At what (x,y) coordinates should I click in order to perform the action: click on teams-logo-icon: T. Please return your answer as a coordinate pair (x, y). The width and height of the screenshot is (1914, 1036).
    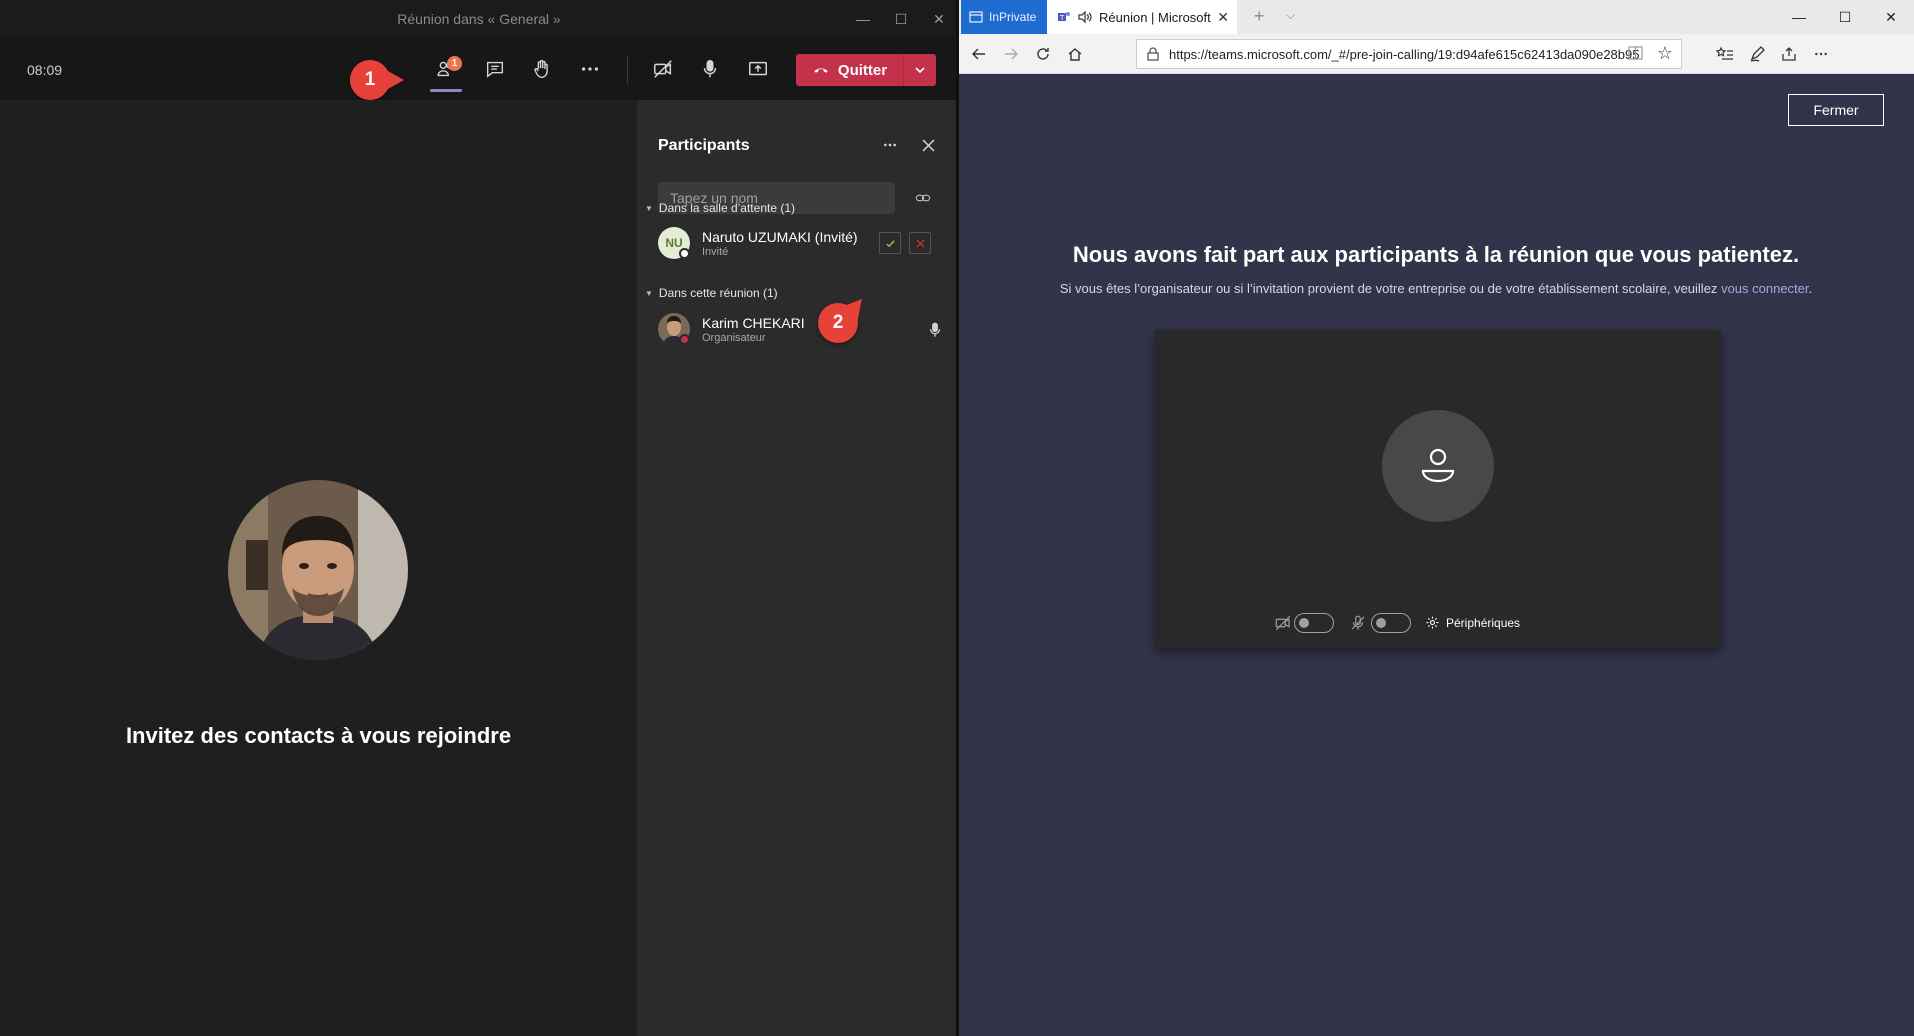
    Looking at the image, I should click on (1064, 17).